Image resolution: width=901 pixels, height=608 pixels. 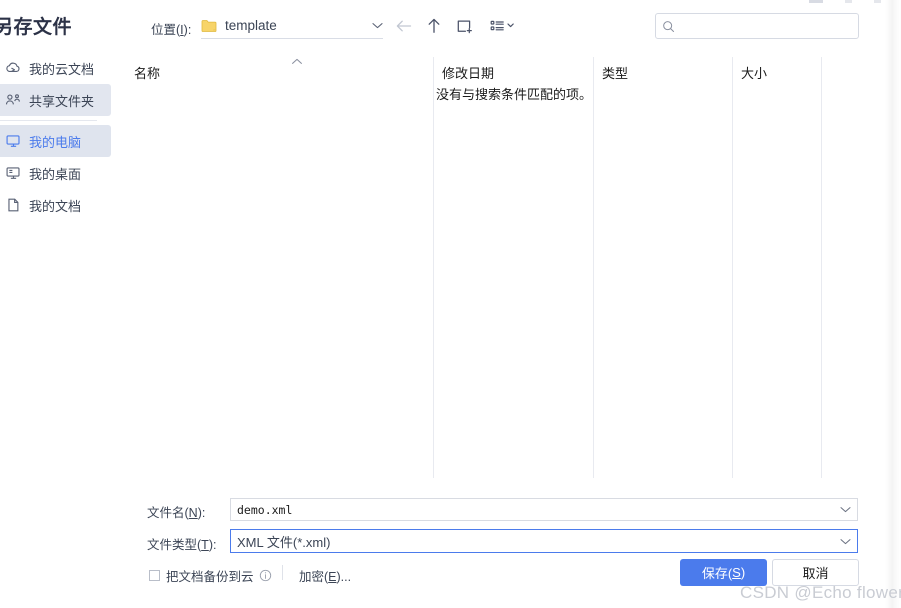 I want to click on empty-state-message: 没有与搜索条件匹配的项。, so click(x=514, y=94).